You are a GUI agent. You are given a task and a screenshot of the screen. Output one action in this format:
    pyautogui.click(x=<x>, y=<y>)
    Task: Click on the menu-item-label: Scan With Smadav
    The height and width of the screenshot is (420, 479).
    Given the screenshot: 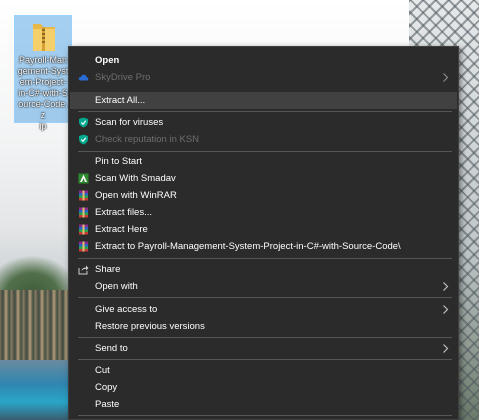 What is the action you would take?
    pyautogui.click(x=135, y=178)
    